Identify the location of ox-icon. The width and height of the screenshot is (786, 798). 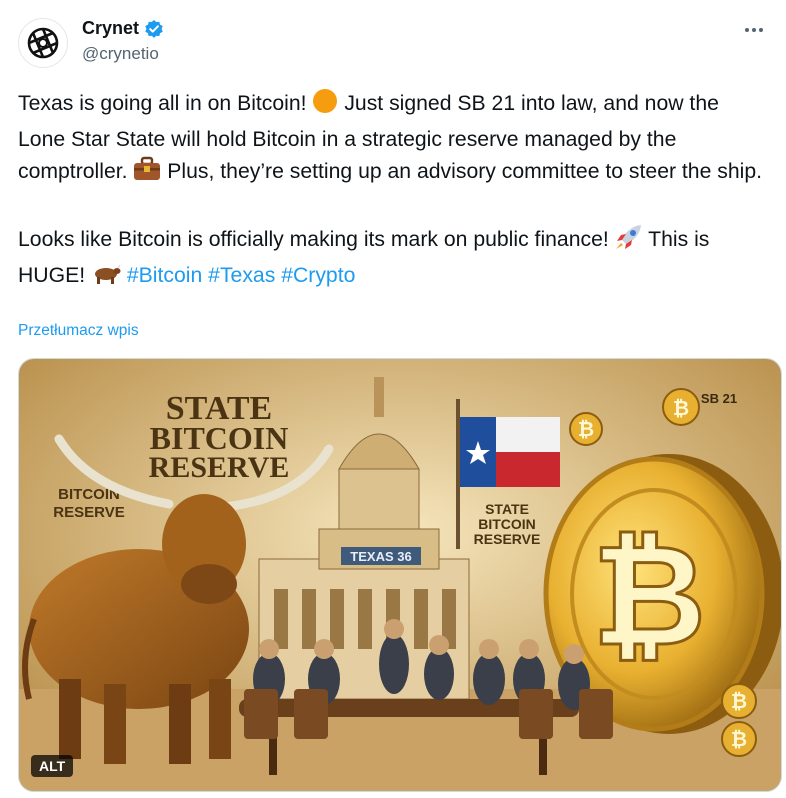
(106, 278).